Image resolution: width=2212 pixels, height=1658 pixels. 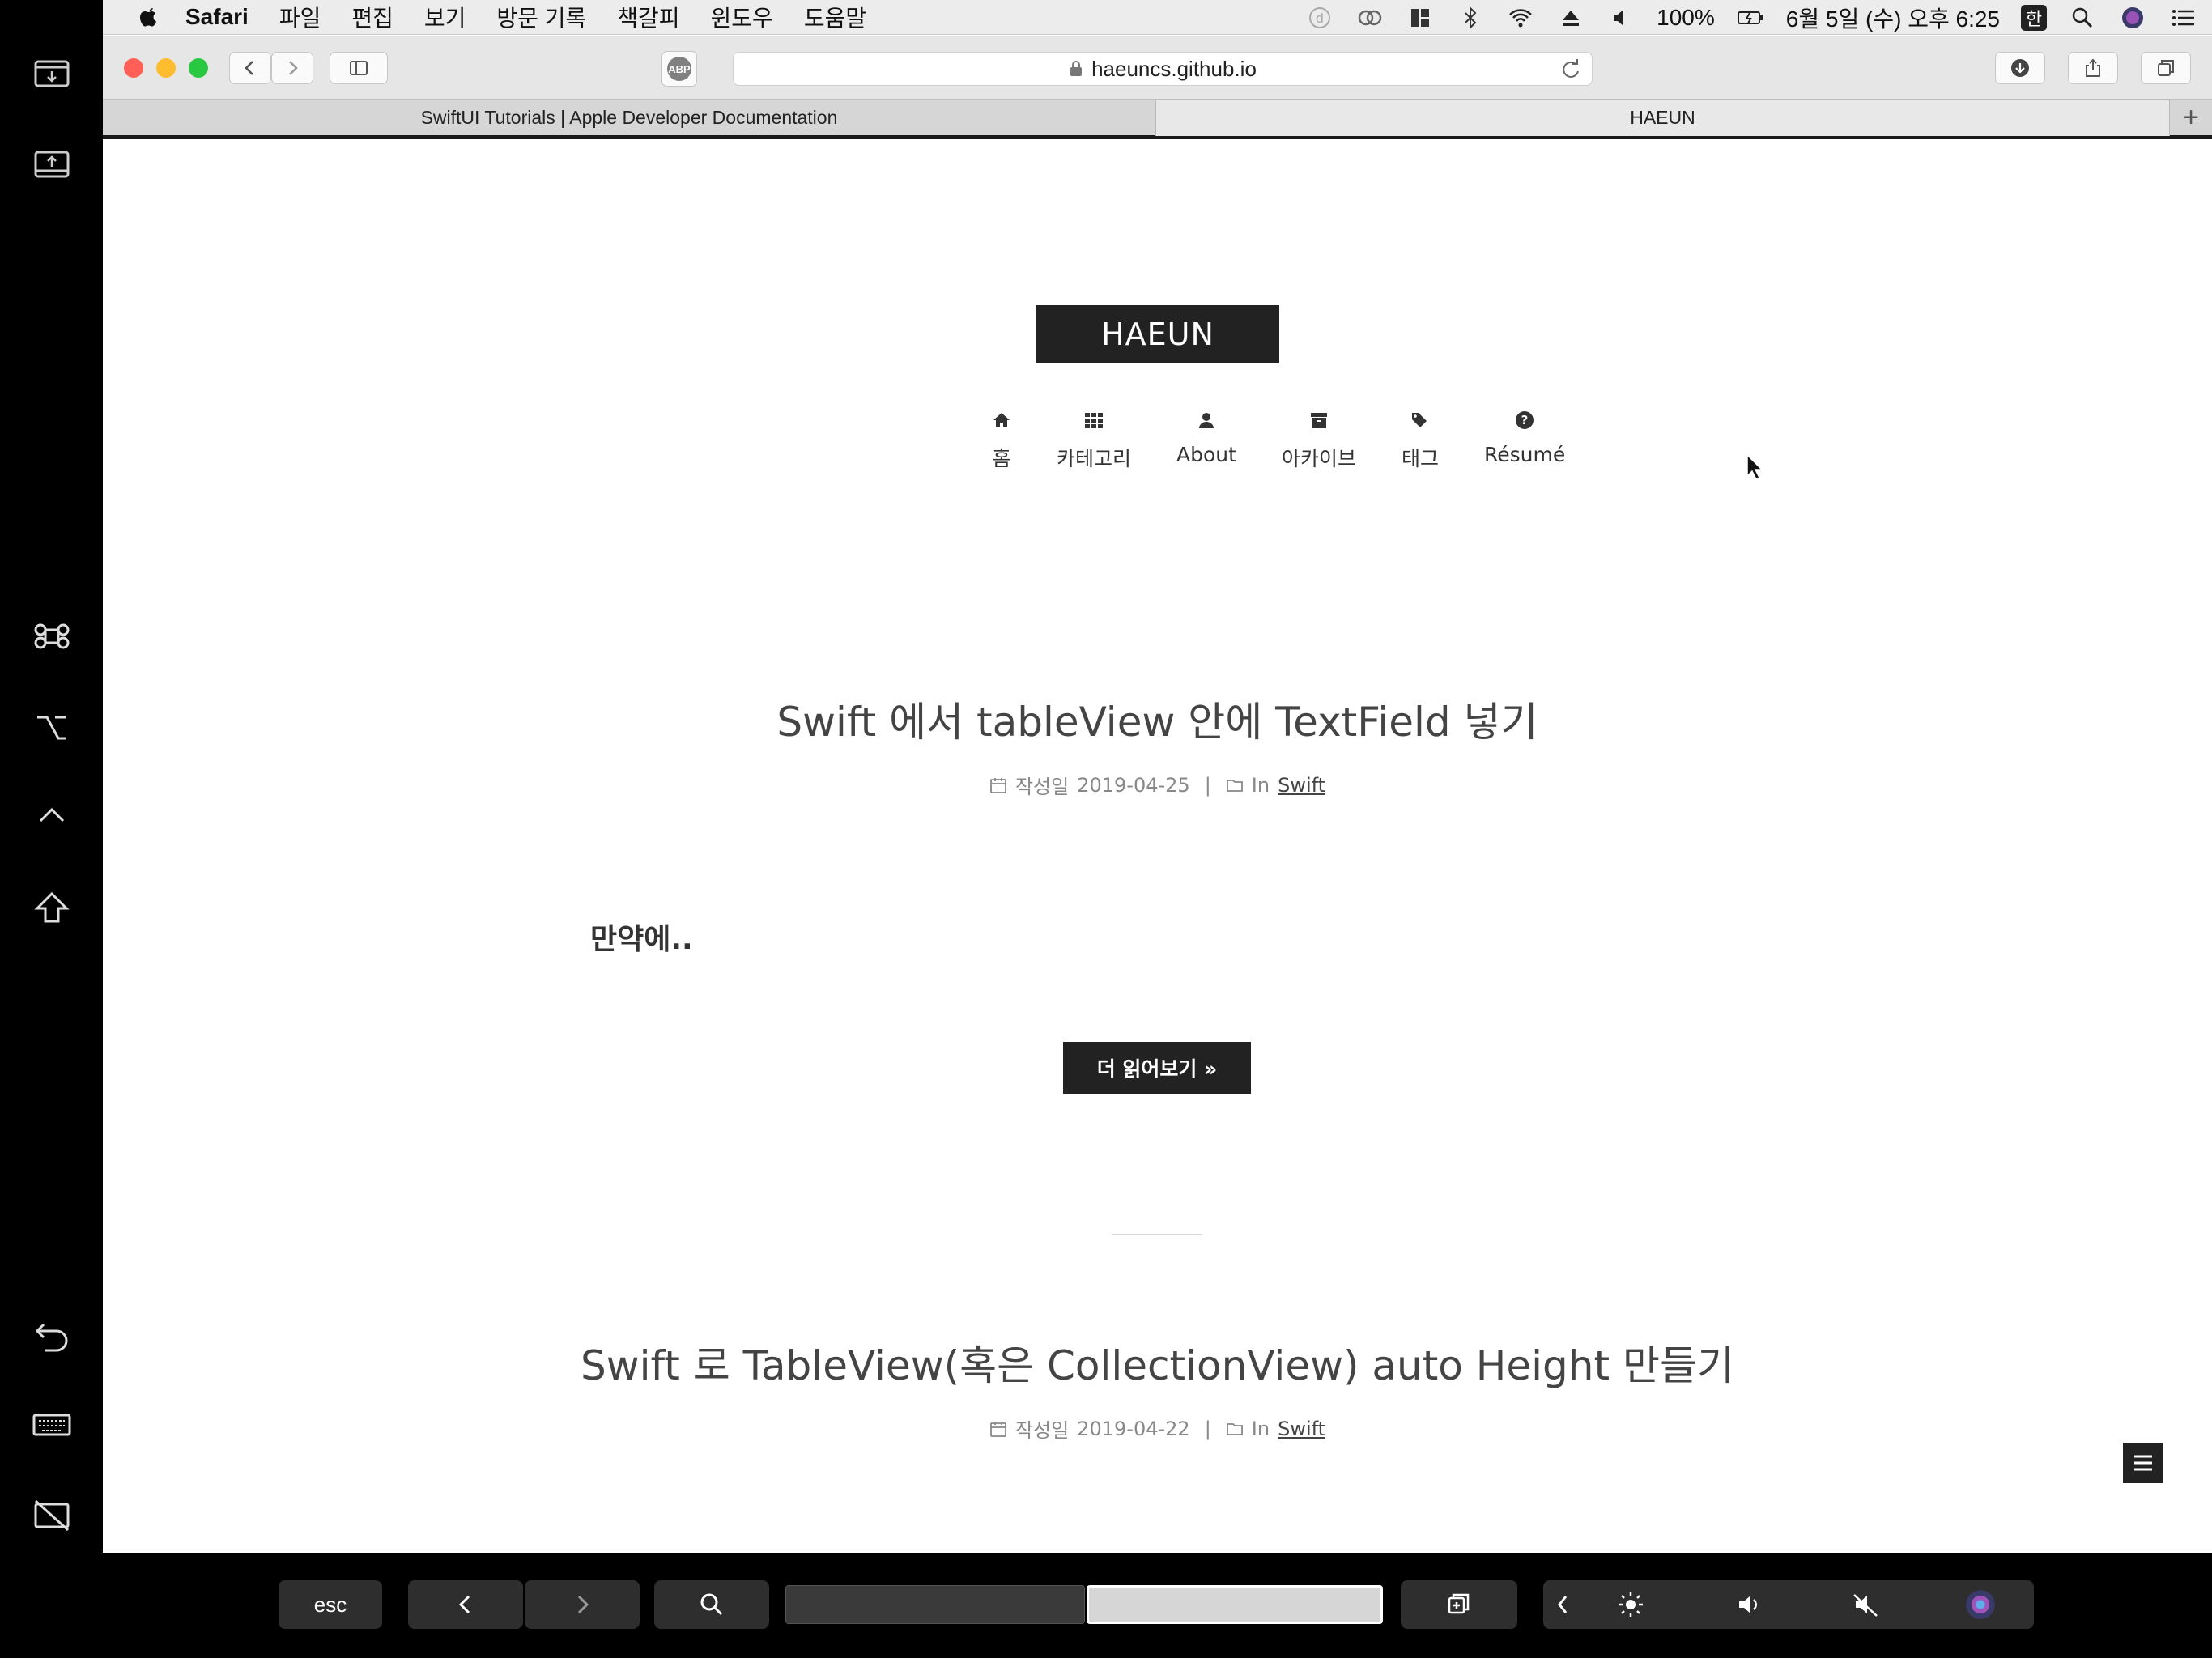 What do you see at coordinates (1563, 1604) in the screenshot?
I see `expand-control-strip-icon` at bounding box center [1563, 1604].